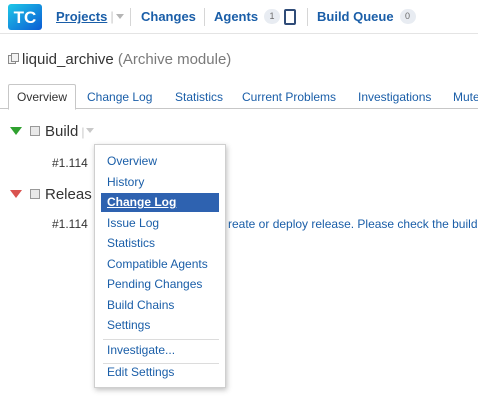  What do you see at coordinates (199, 98) in the screenshot?
I see `tab-statistics: Statistics` at bounding box center [199, 98].